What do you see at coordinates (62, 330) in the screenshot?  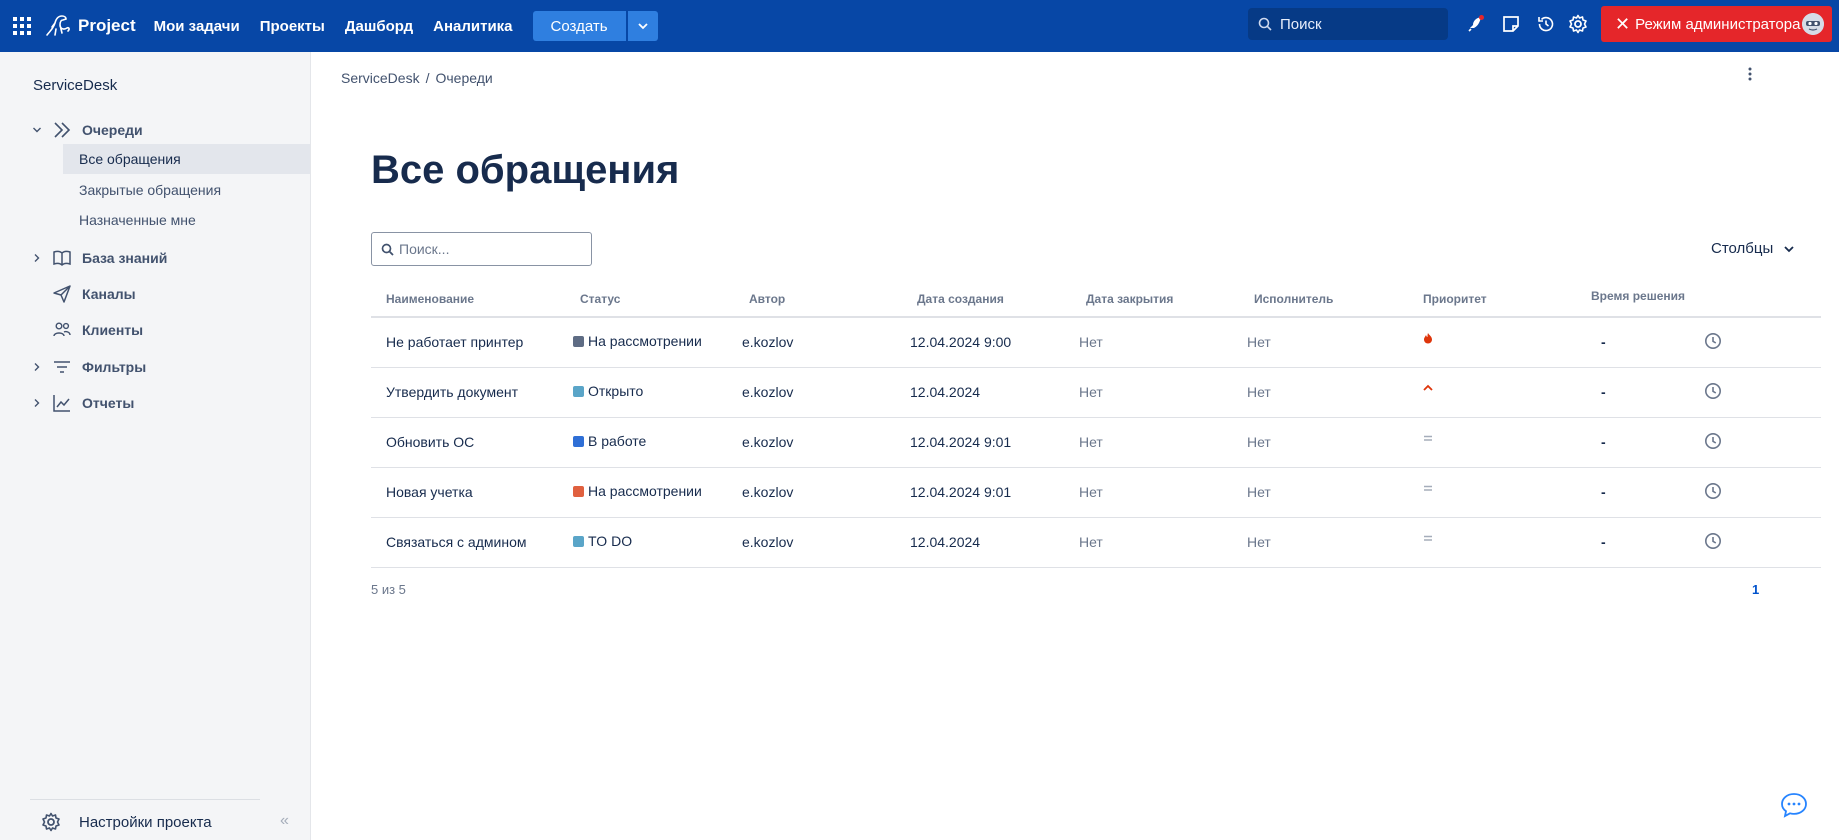 I see `users-icon` at bounding box center [62, 330].